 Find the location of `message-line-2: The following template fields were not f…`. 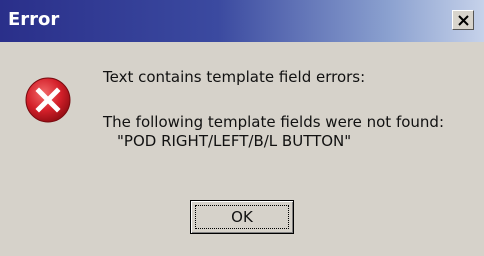

message-line-2: The following template fields were not f… is located at coordinates (274, 122).